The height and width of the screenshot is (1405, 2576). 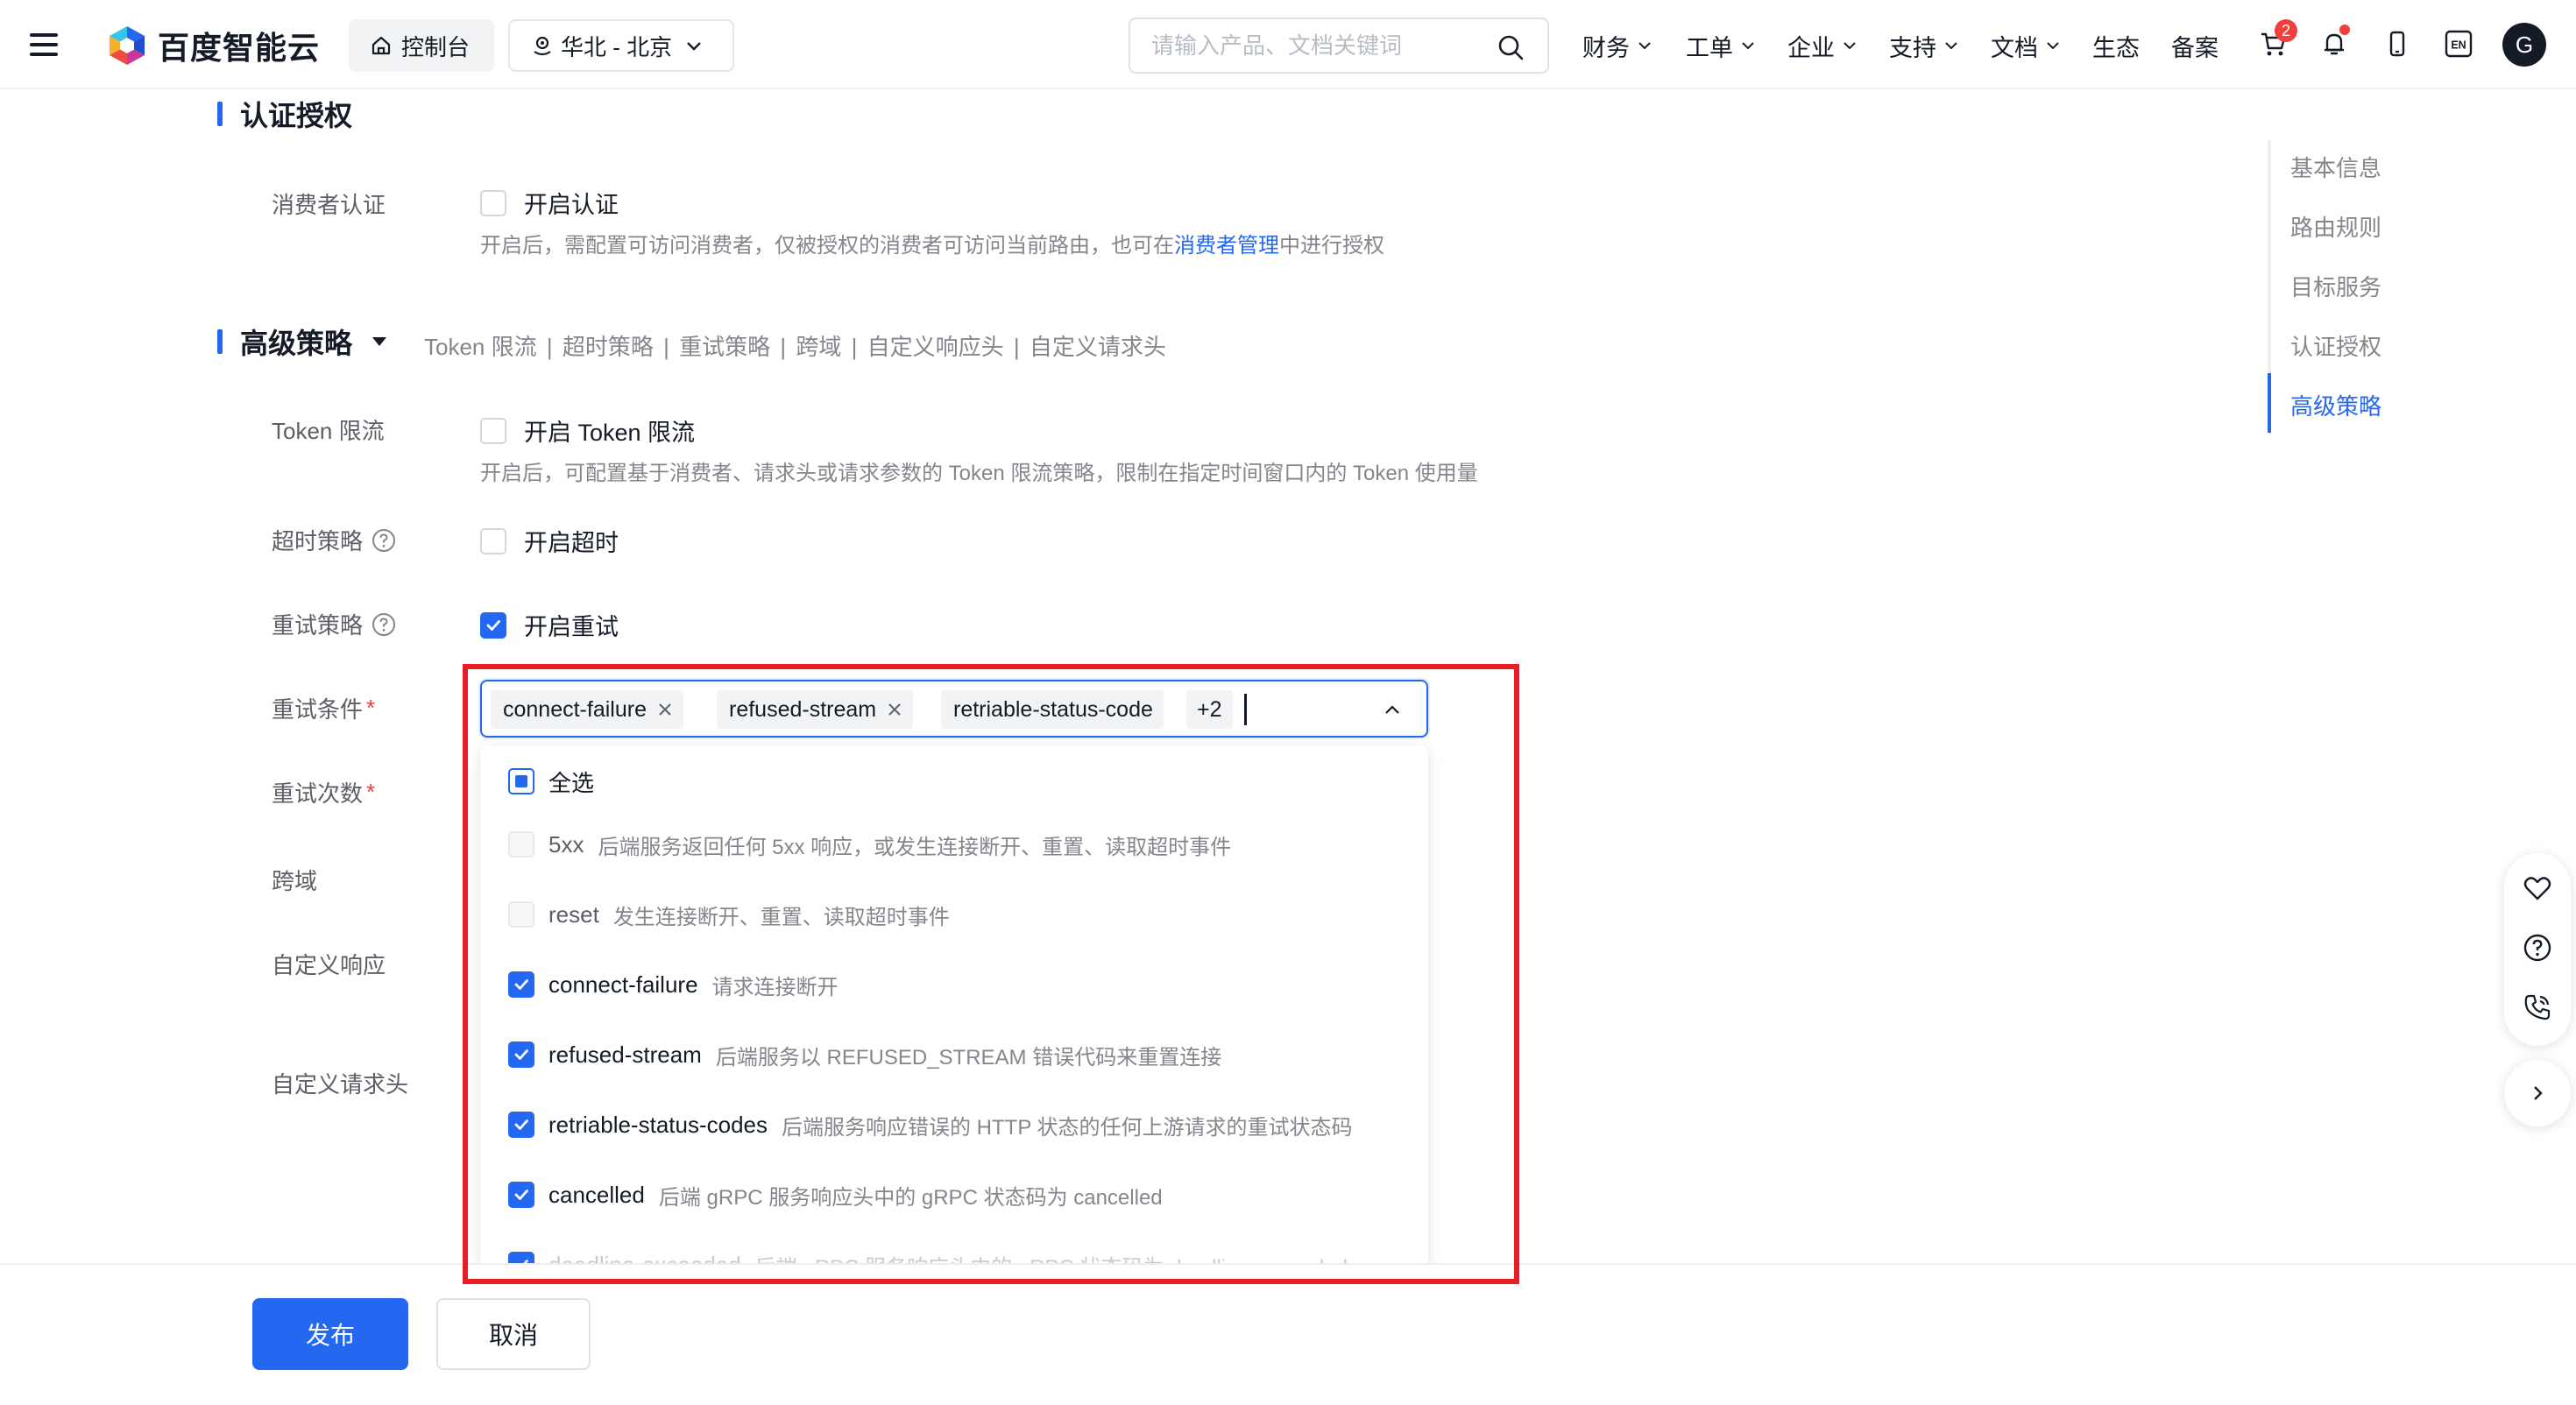 I want to click on notification-dot, so click(x=2344, y=30).